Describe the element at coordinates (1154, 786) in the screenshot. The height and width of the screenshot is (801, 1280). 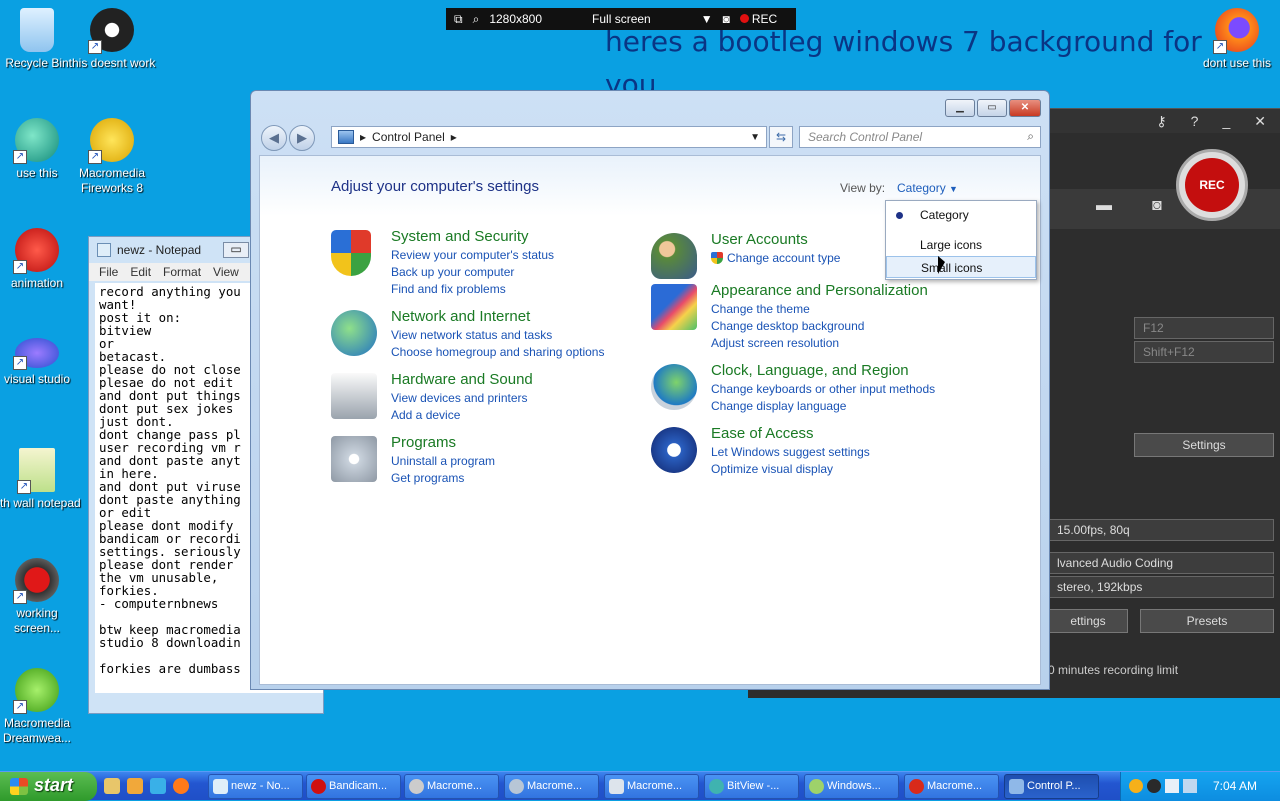
I see `obs-tray-icon` at that location.